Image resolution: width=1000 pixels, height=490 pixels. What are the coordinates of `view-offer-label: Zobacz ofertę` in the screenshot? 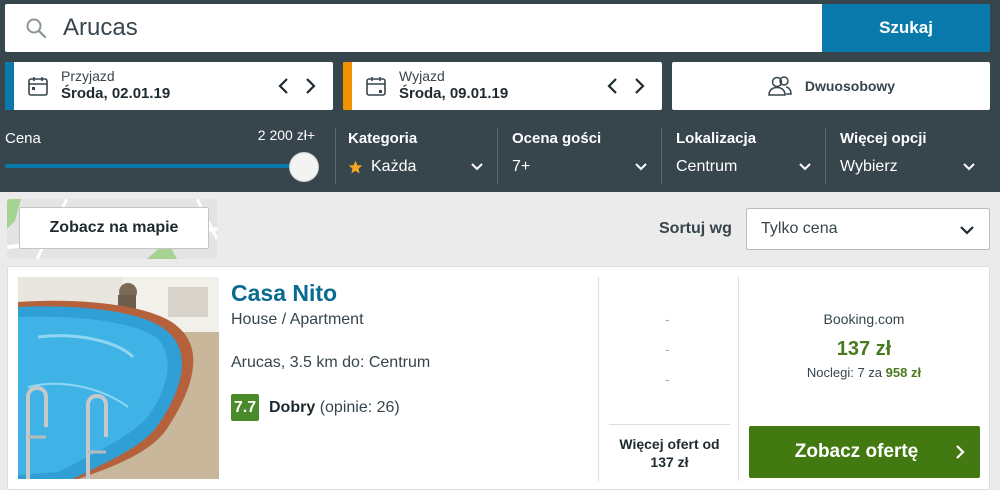 It's located at (856, 451).